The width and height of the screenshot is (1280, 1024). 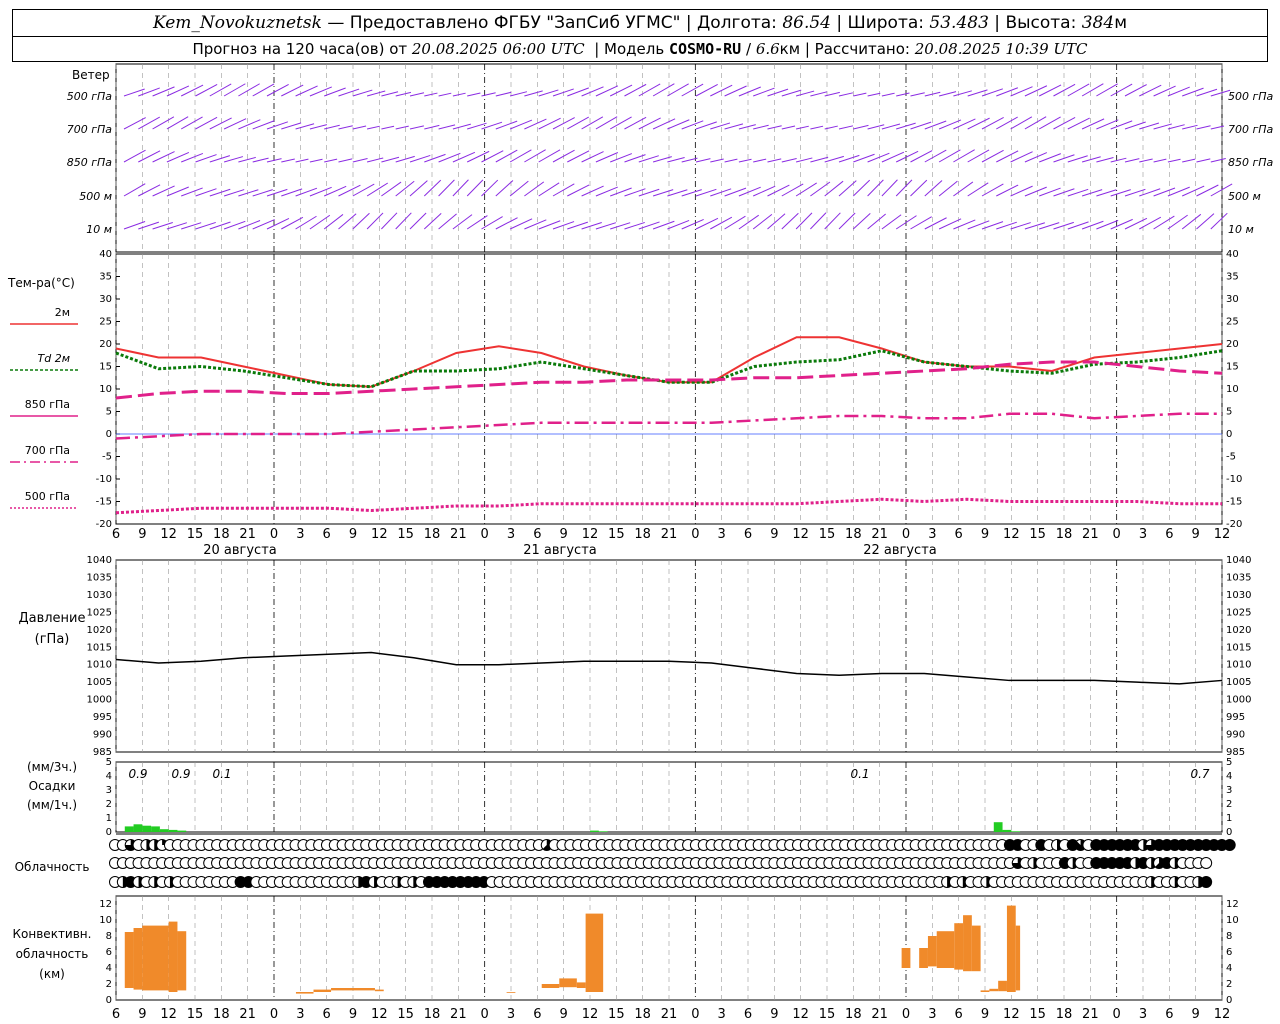 What do you see at coordinates (1206, 863) in the screenshot?
I see `cloud-cover-circle` at bounding box center [1206, 863].